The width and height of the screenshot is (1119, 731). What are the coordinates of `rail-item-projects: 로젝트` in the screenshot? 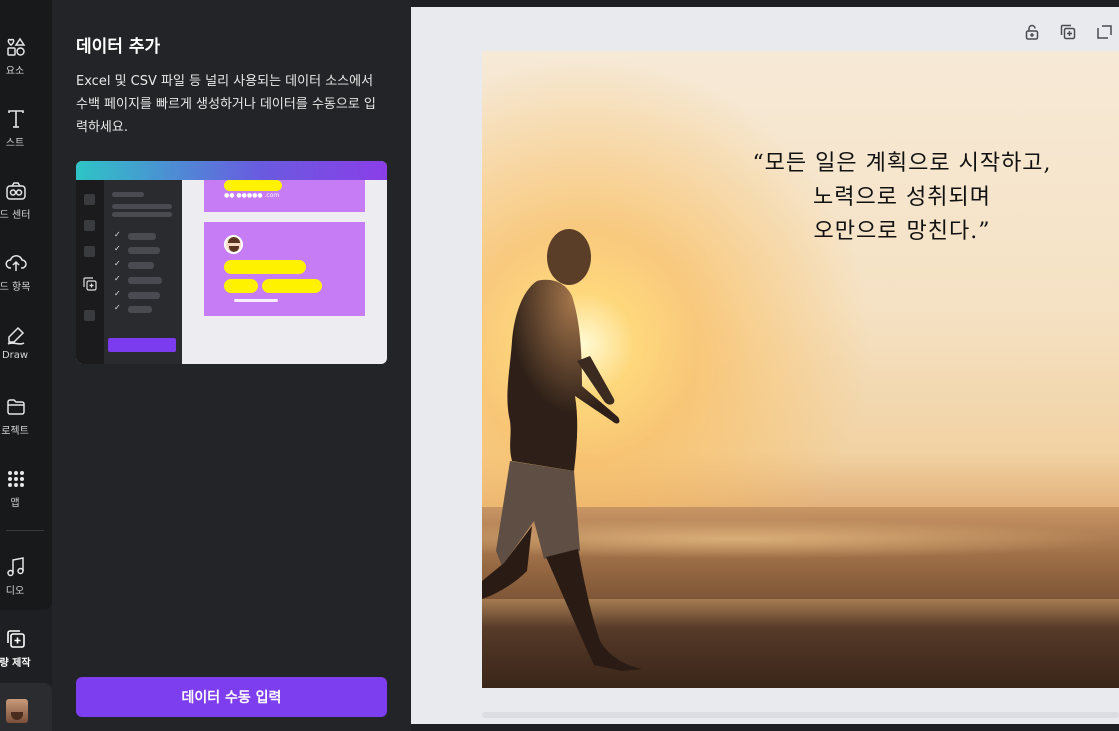 It's located at (26, 424).